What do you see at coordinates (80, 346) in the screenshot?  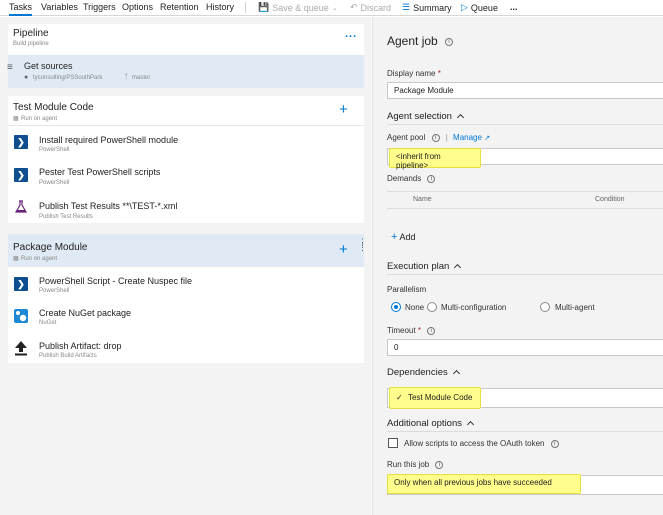 I see `task-title: Publish Artifact: drop` at bounding box center [80, 346].